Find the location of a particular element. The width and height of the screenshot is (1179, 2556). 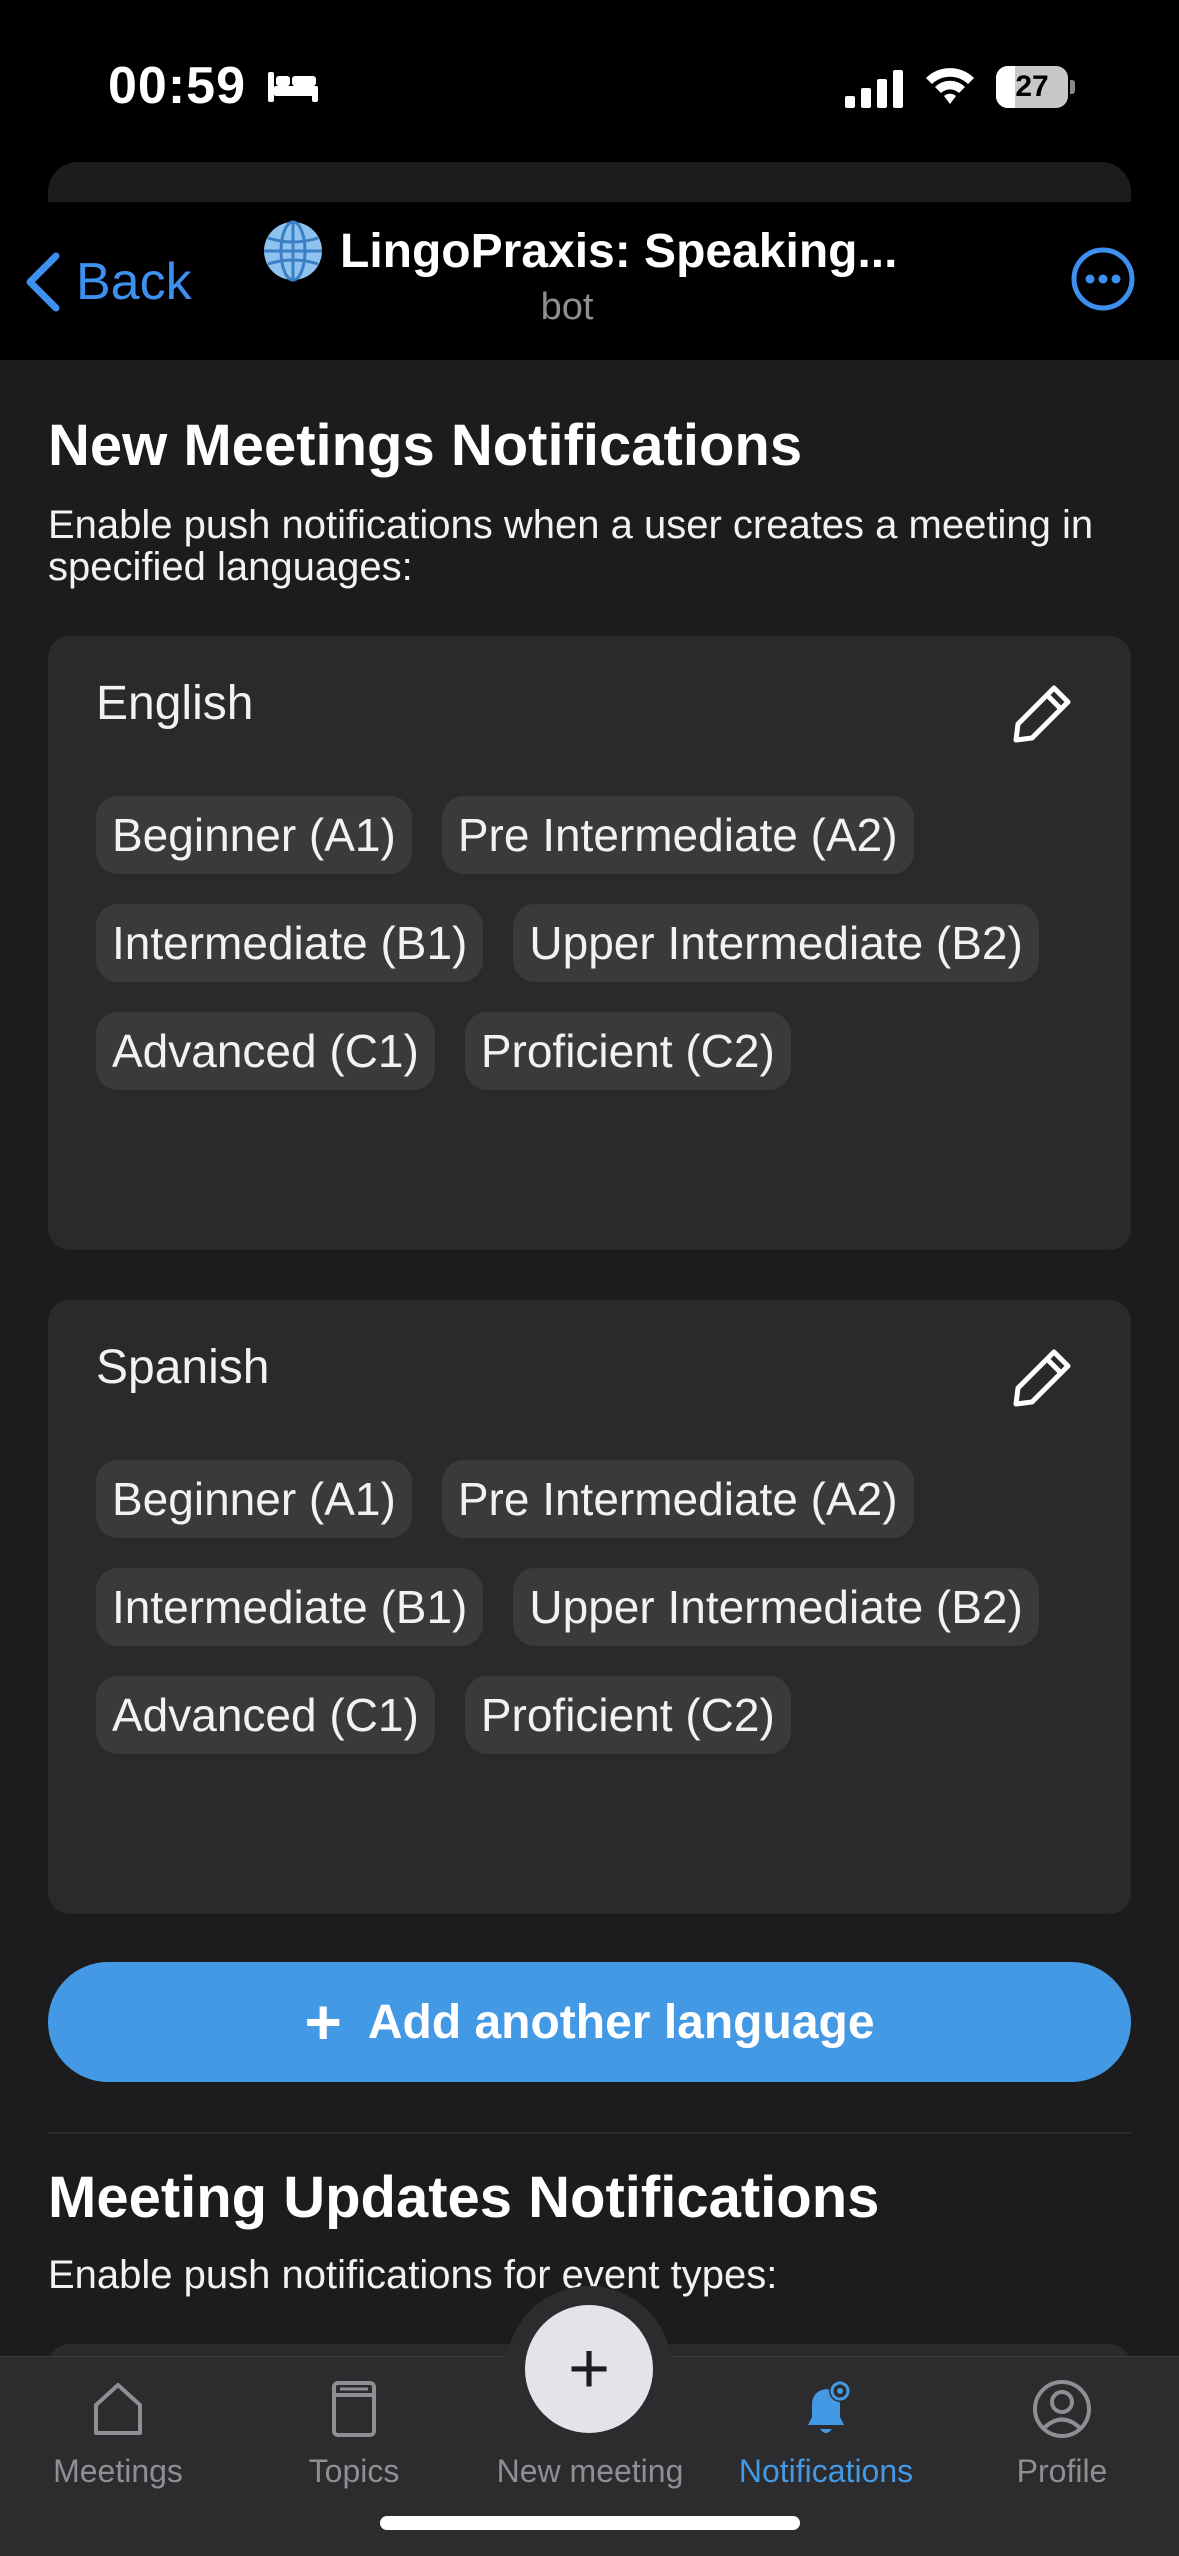

back-label: Back is located at coordinates (134, 282).